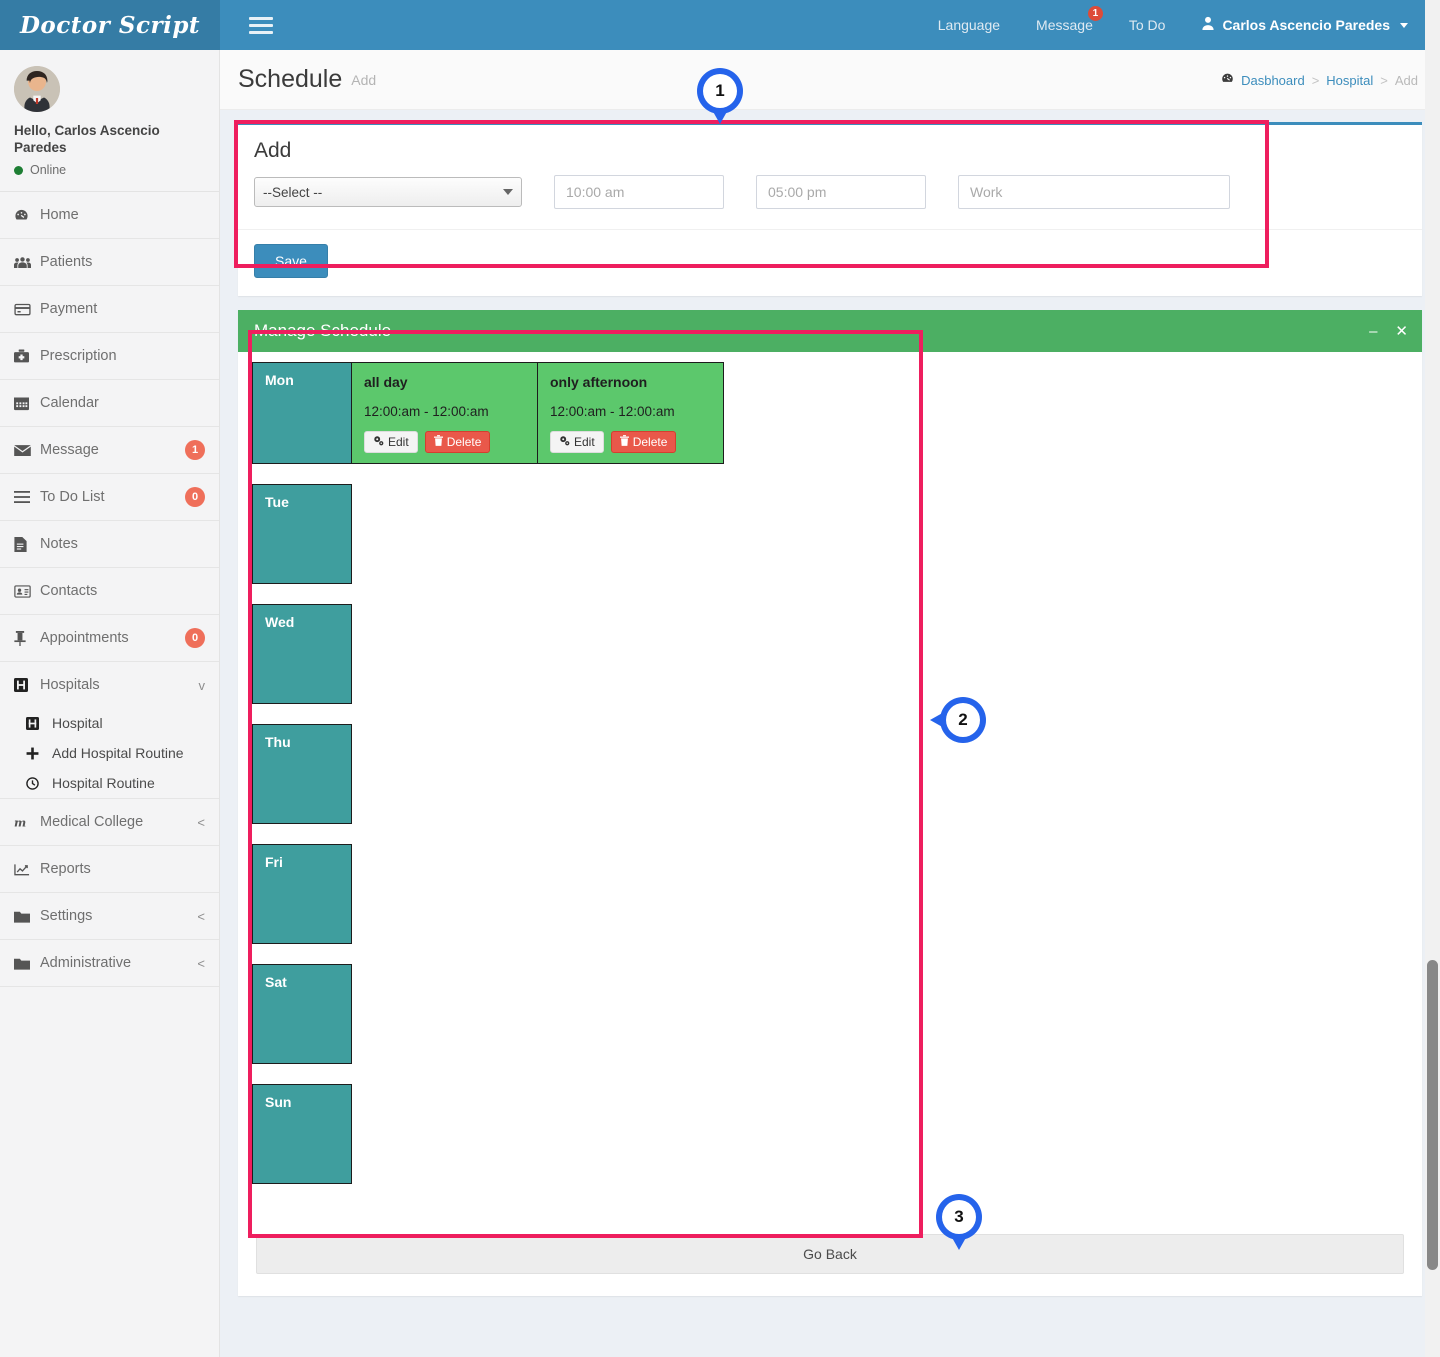 The image size is (1440, 1357). Describe the element at coordinates (1094, 192) in the screenshot. I see `note-input: Work` at that location.